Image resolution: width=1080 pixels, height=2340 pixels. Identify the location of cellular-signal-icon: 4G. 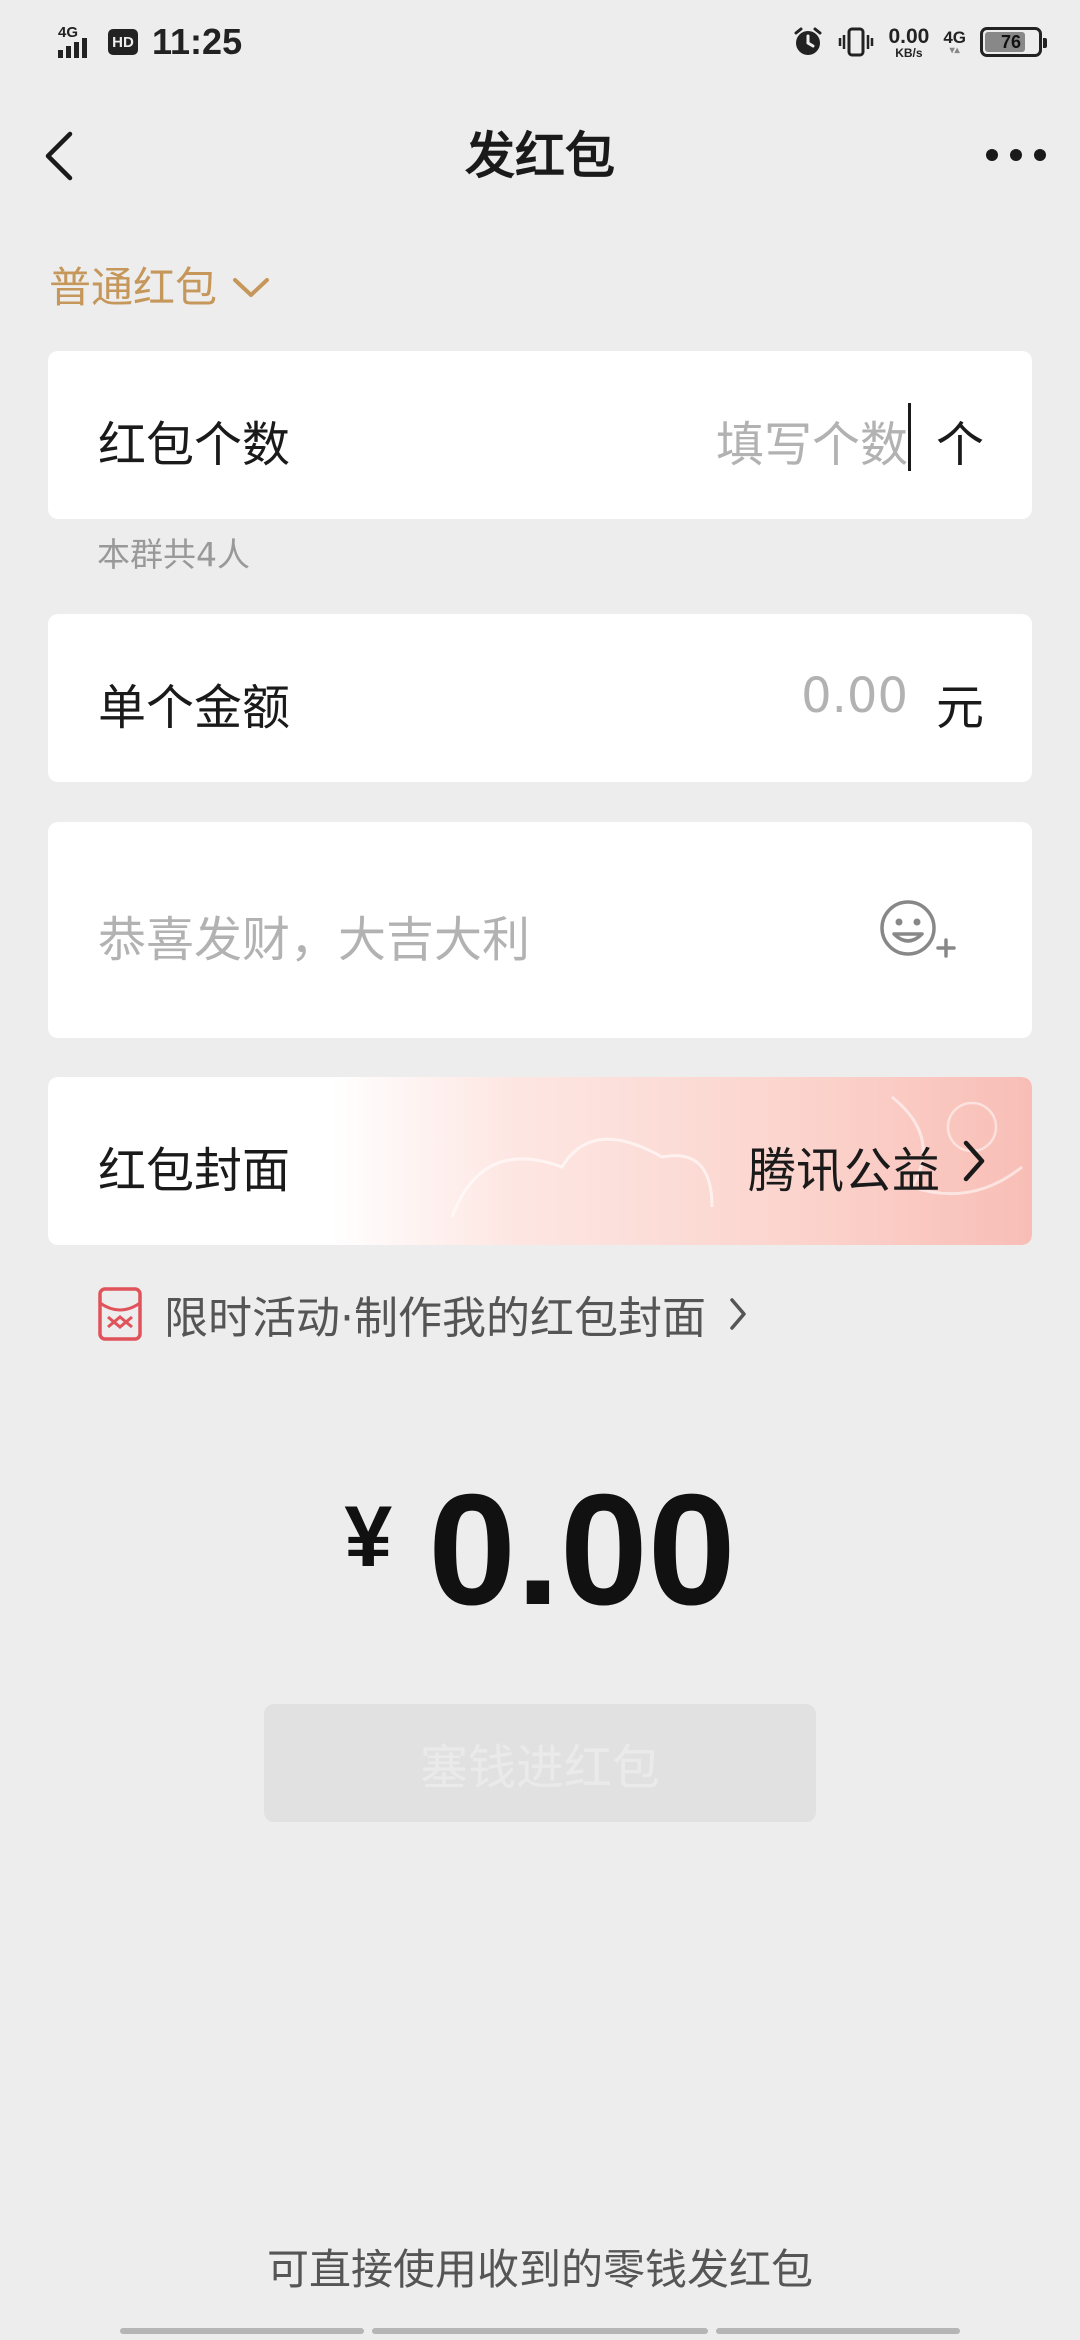
(76, 42).